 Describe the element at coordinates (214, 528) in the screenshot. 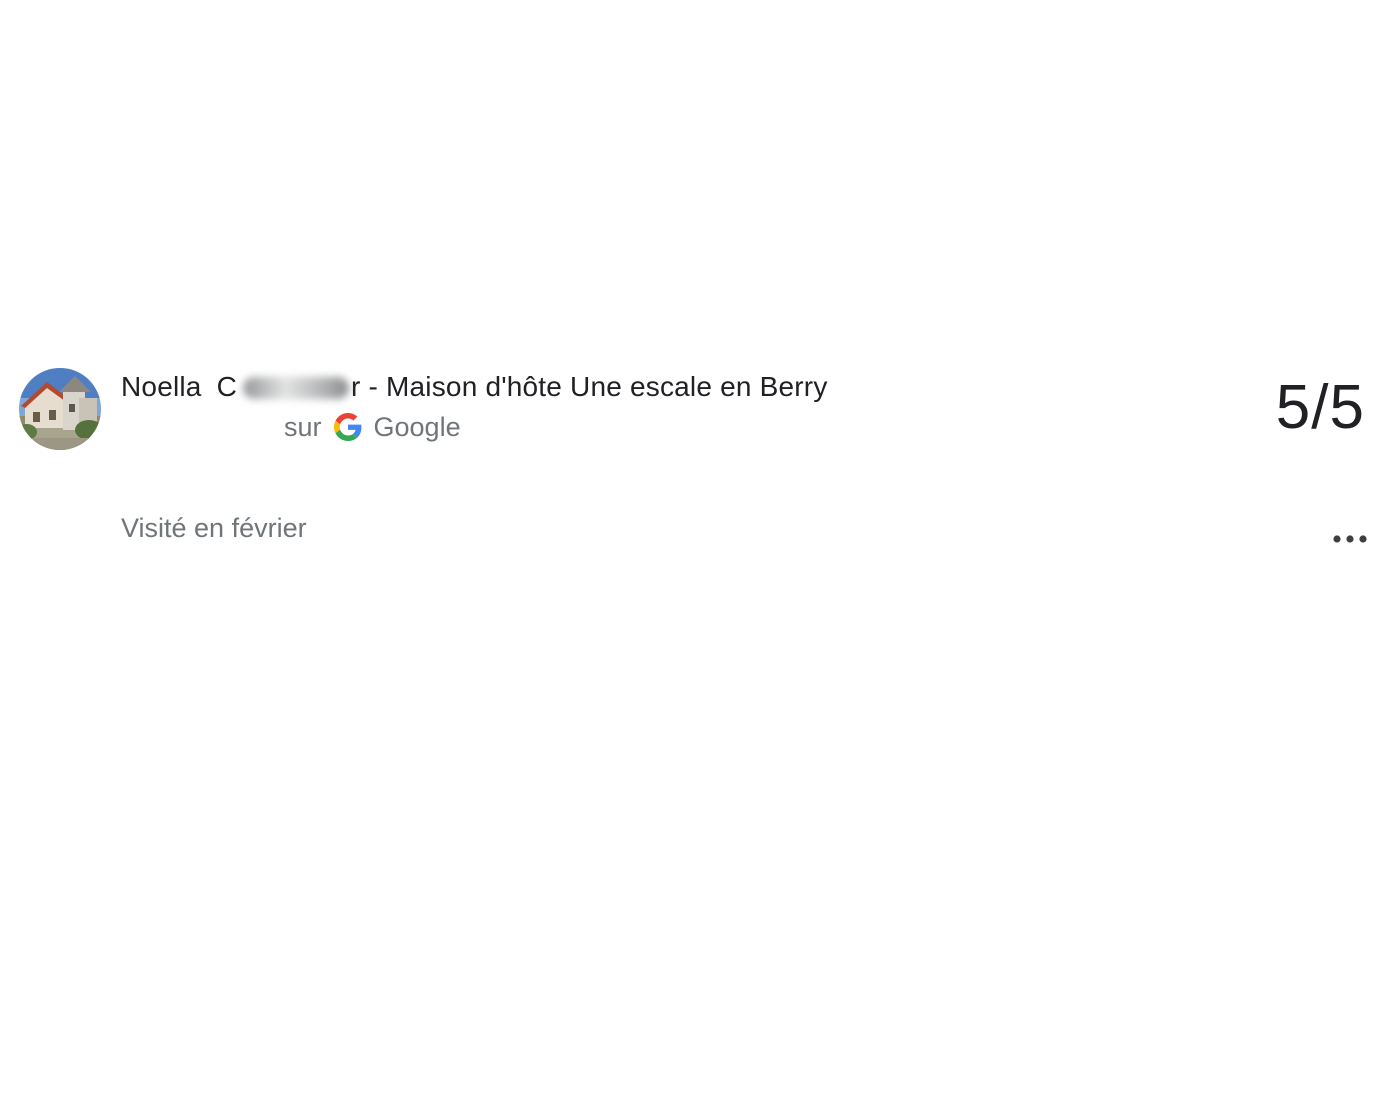

I see `visit-date: Visité en février` at that location.